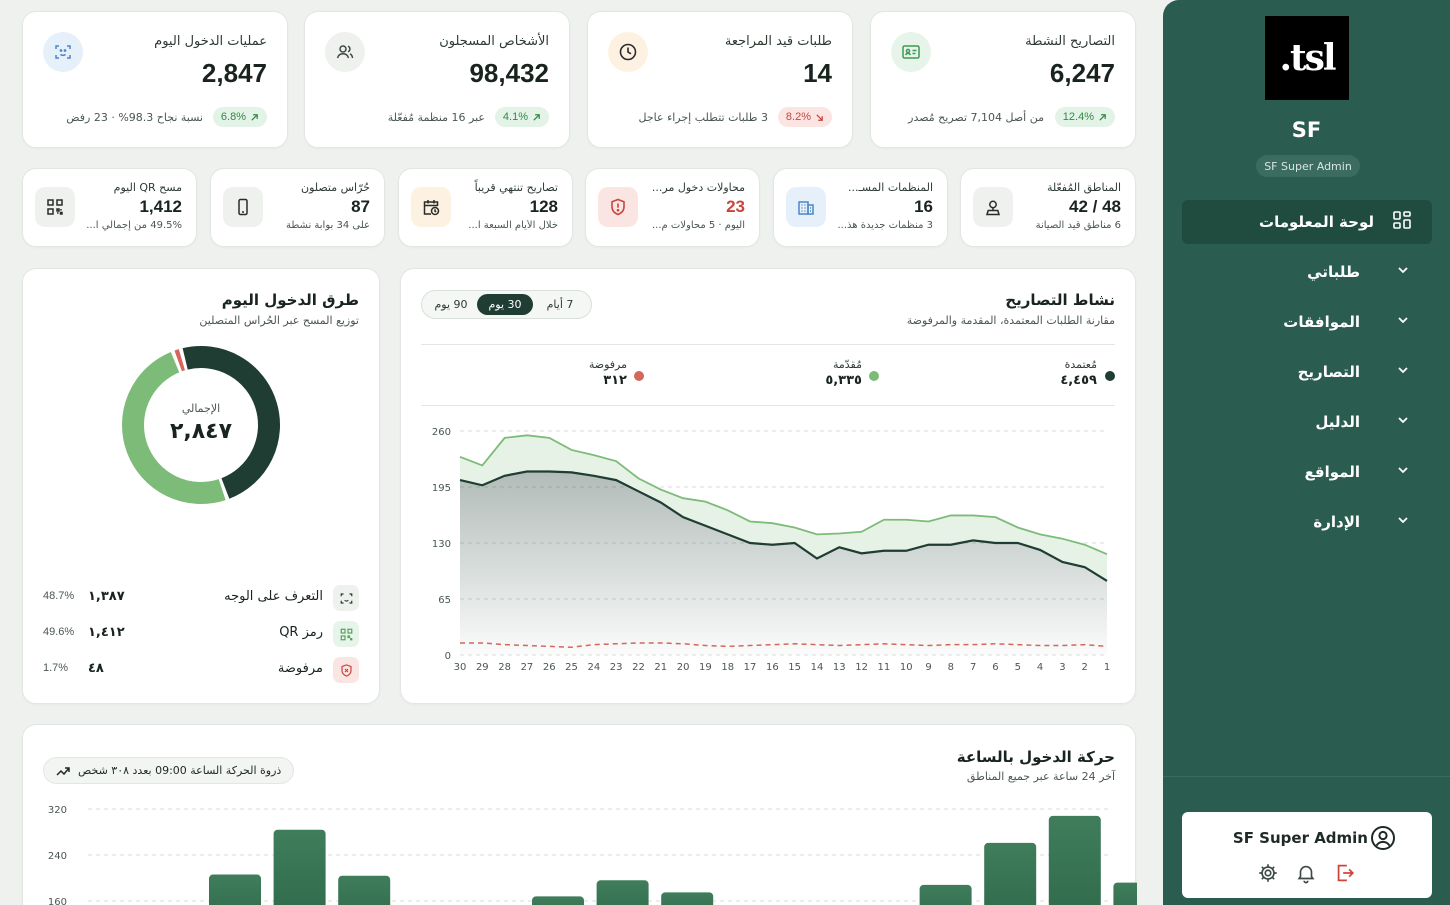  I want to click on x-tick-label: 2, so click(1085, 667).